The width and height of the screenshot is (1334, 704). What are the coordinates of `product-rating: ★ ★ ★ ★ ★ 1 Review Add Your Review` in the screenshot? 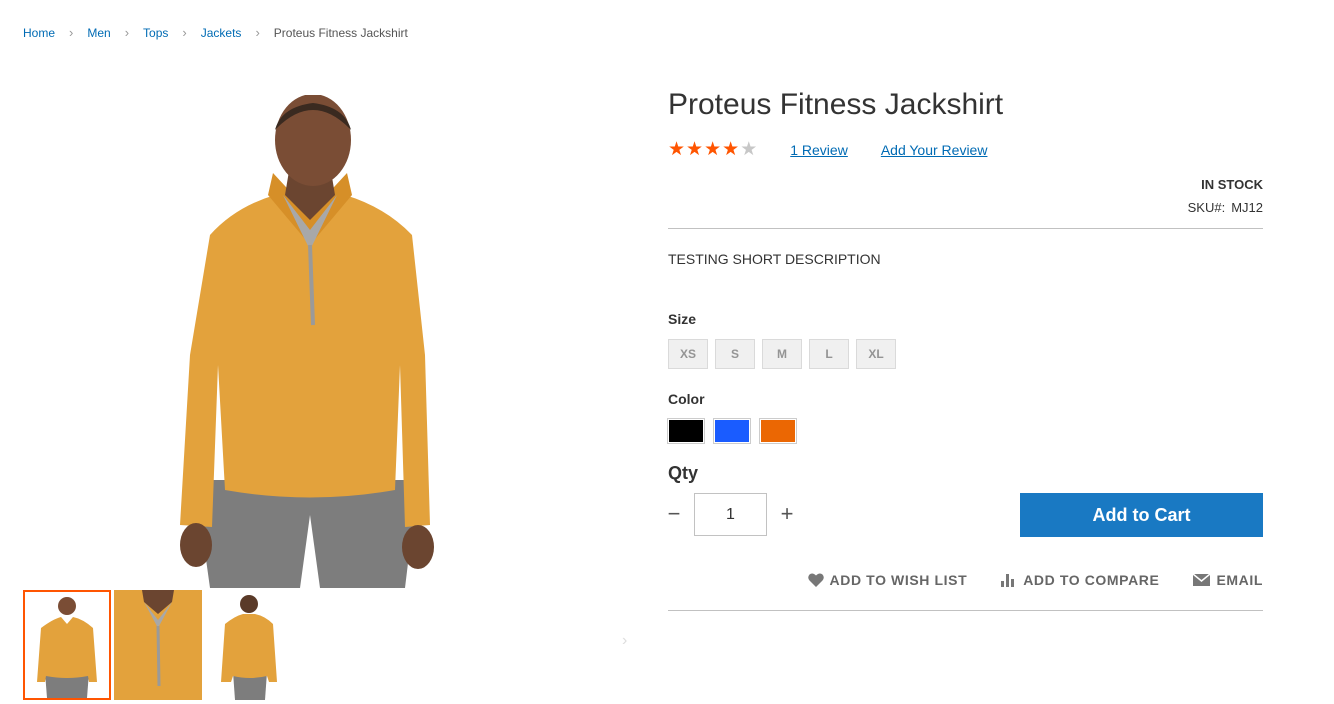 It's located at (827, 150).